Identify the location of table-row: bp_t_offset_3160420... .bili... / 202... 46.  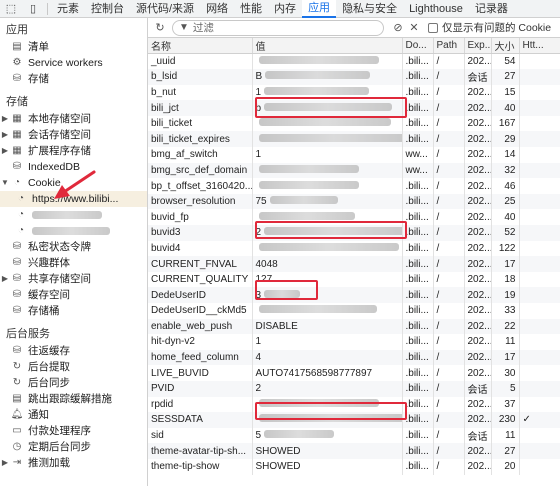
(354, 186).